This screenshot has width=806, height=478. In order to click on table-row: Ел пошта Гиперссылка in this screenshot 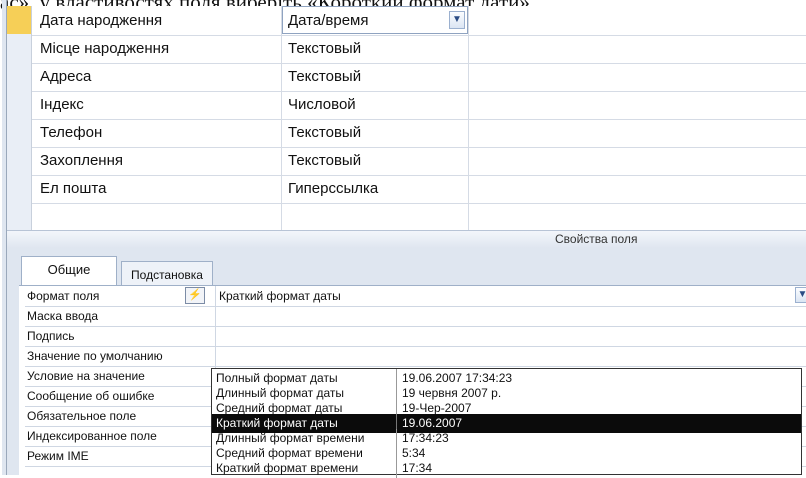, I will do `click(406, 189)`.